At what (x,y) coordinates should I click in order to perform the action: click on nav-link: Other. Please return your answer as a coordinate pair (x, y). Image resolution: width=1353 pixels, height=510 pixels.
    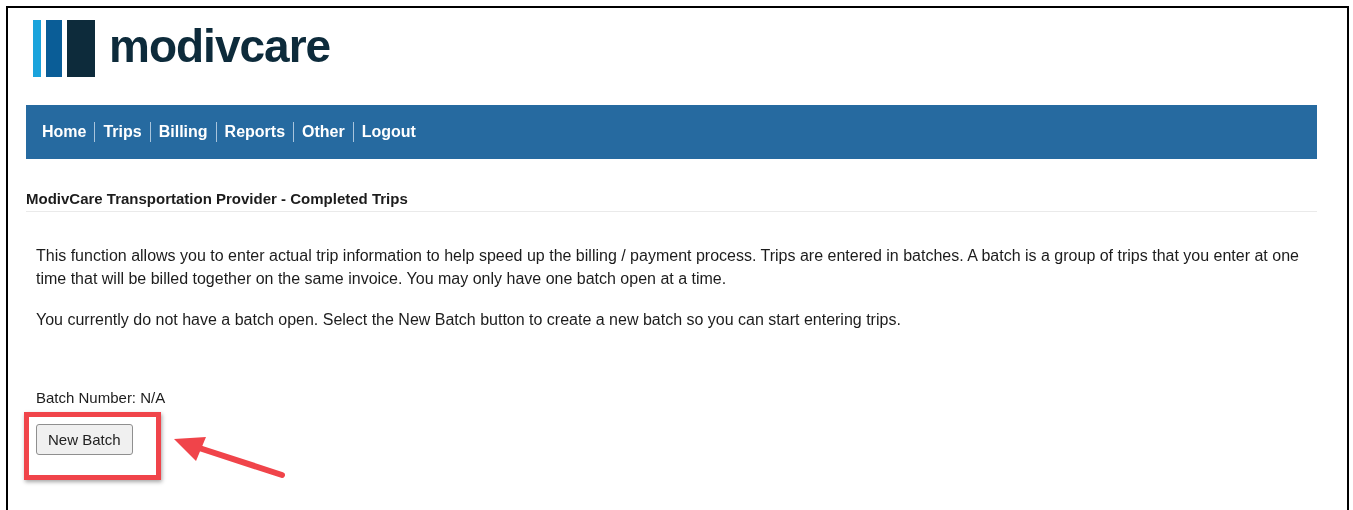
    Looking at the image, I should click on (323, 132).